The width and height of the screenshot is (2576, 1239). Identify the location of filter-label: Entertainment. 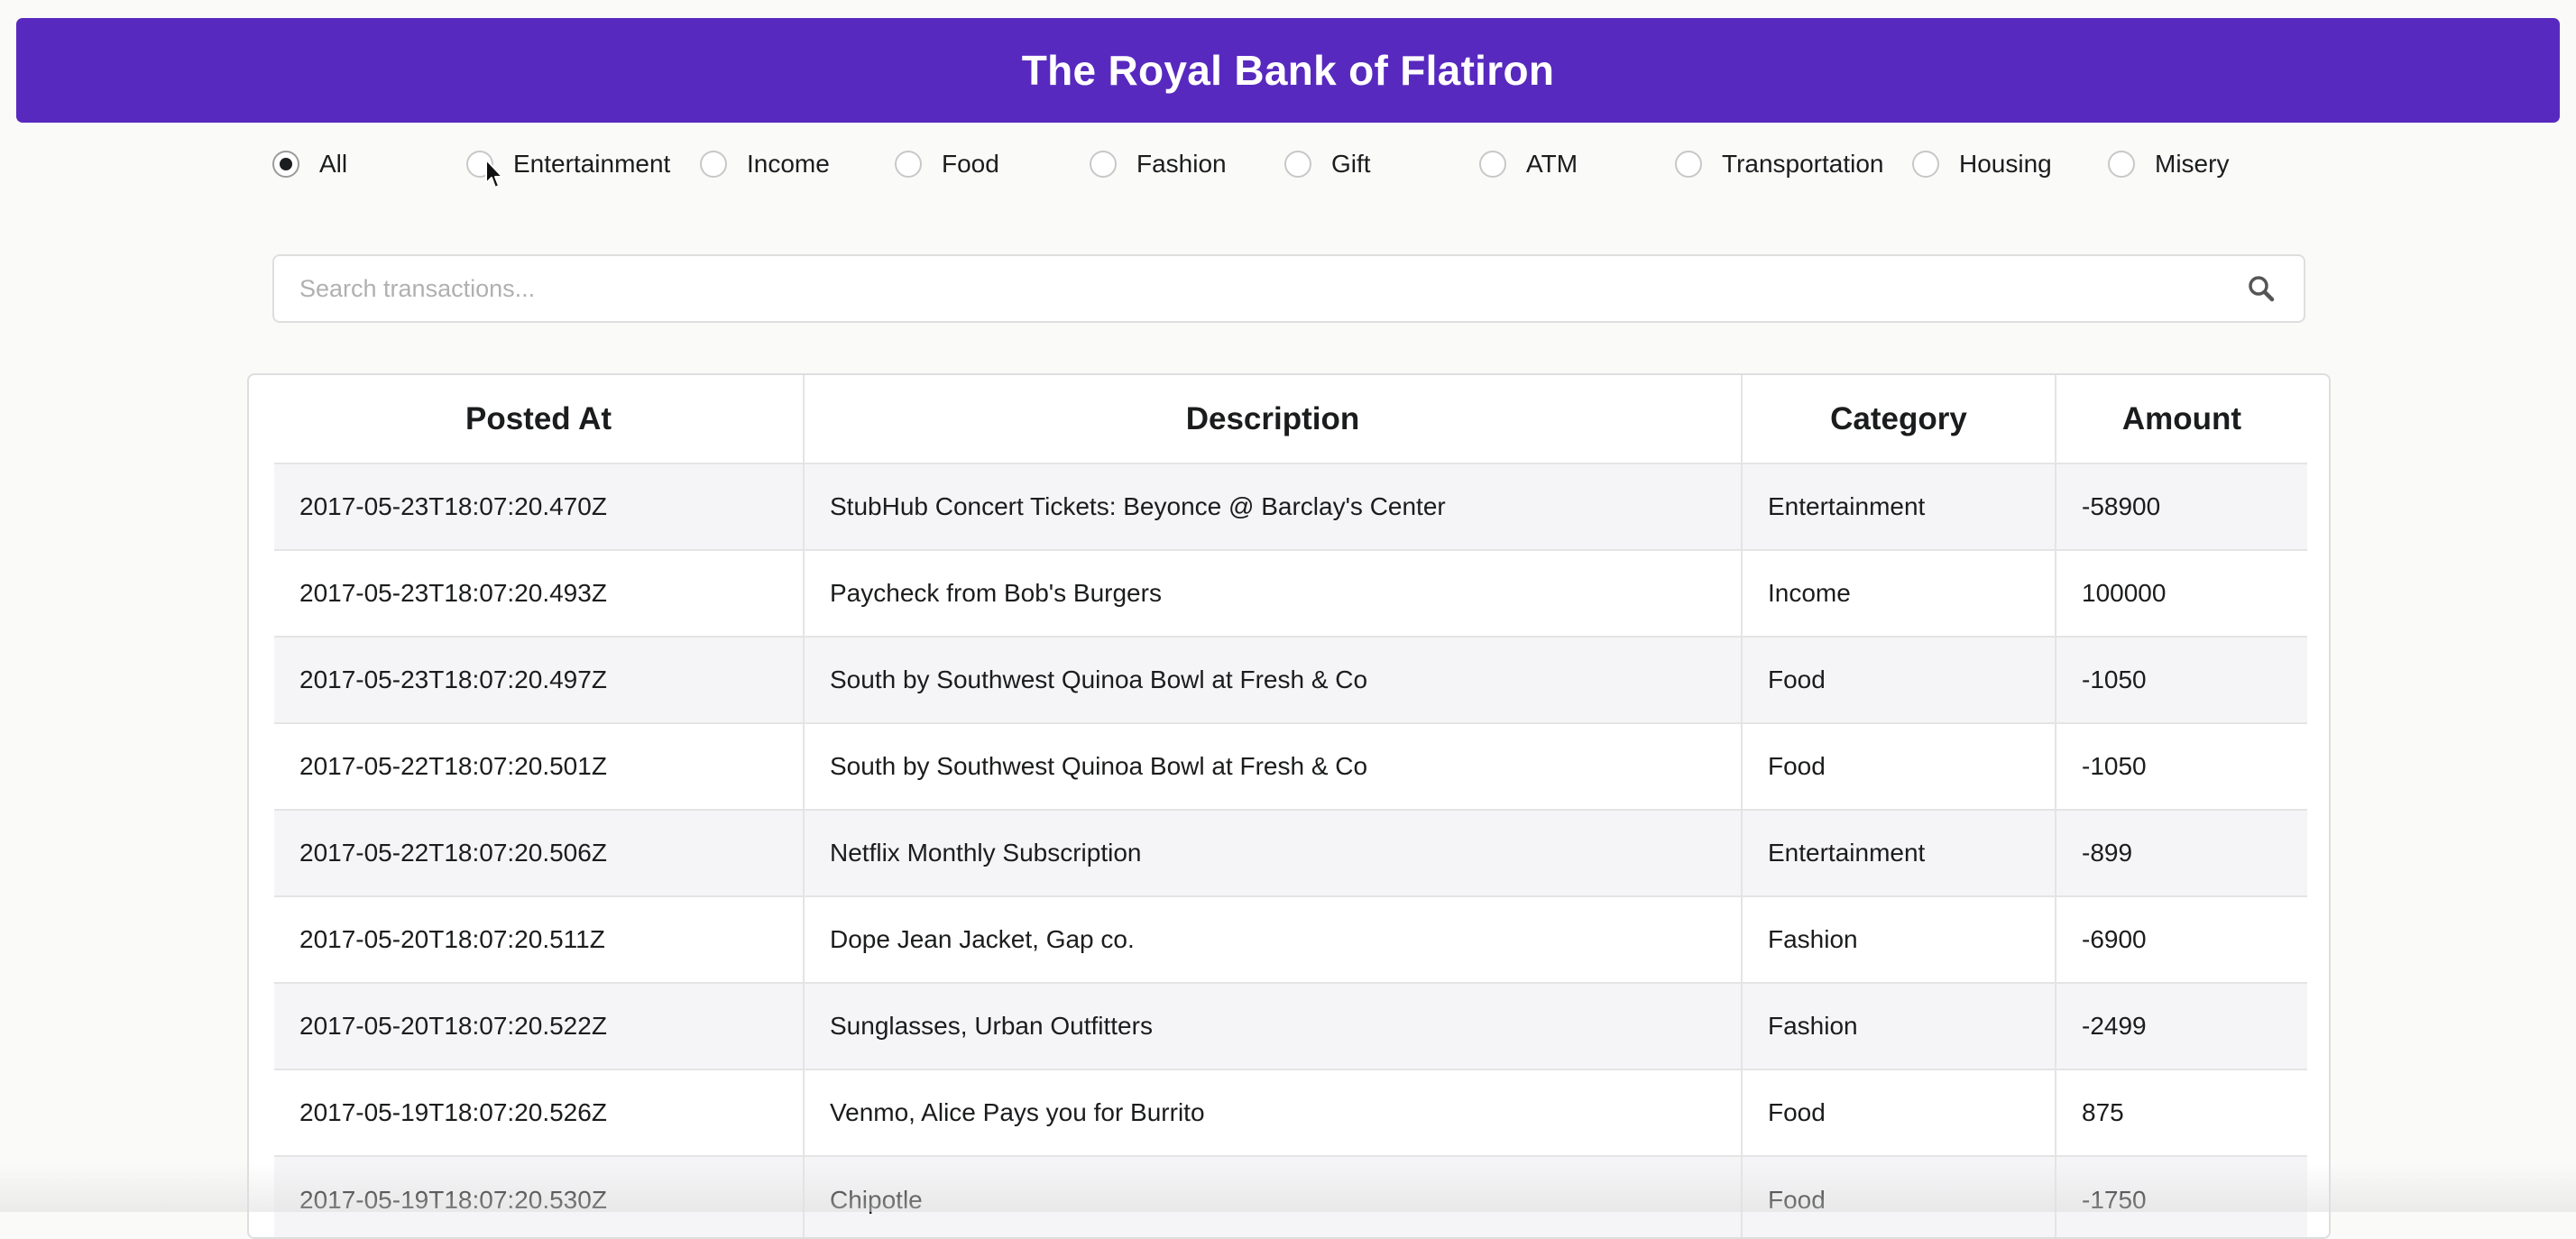
(592, 164).